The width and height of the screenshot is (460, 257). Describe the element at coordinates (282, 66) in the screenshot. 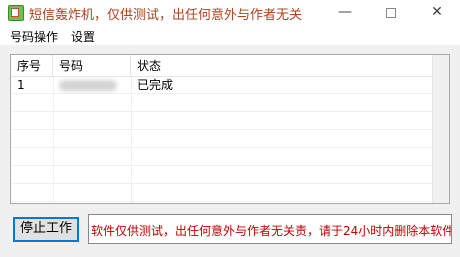

I see `column-header-status: 状态` at that location.